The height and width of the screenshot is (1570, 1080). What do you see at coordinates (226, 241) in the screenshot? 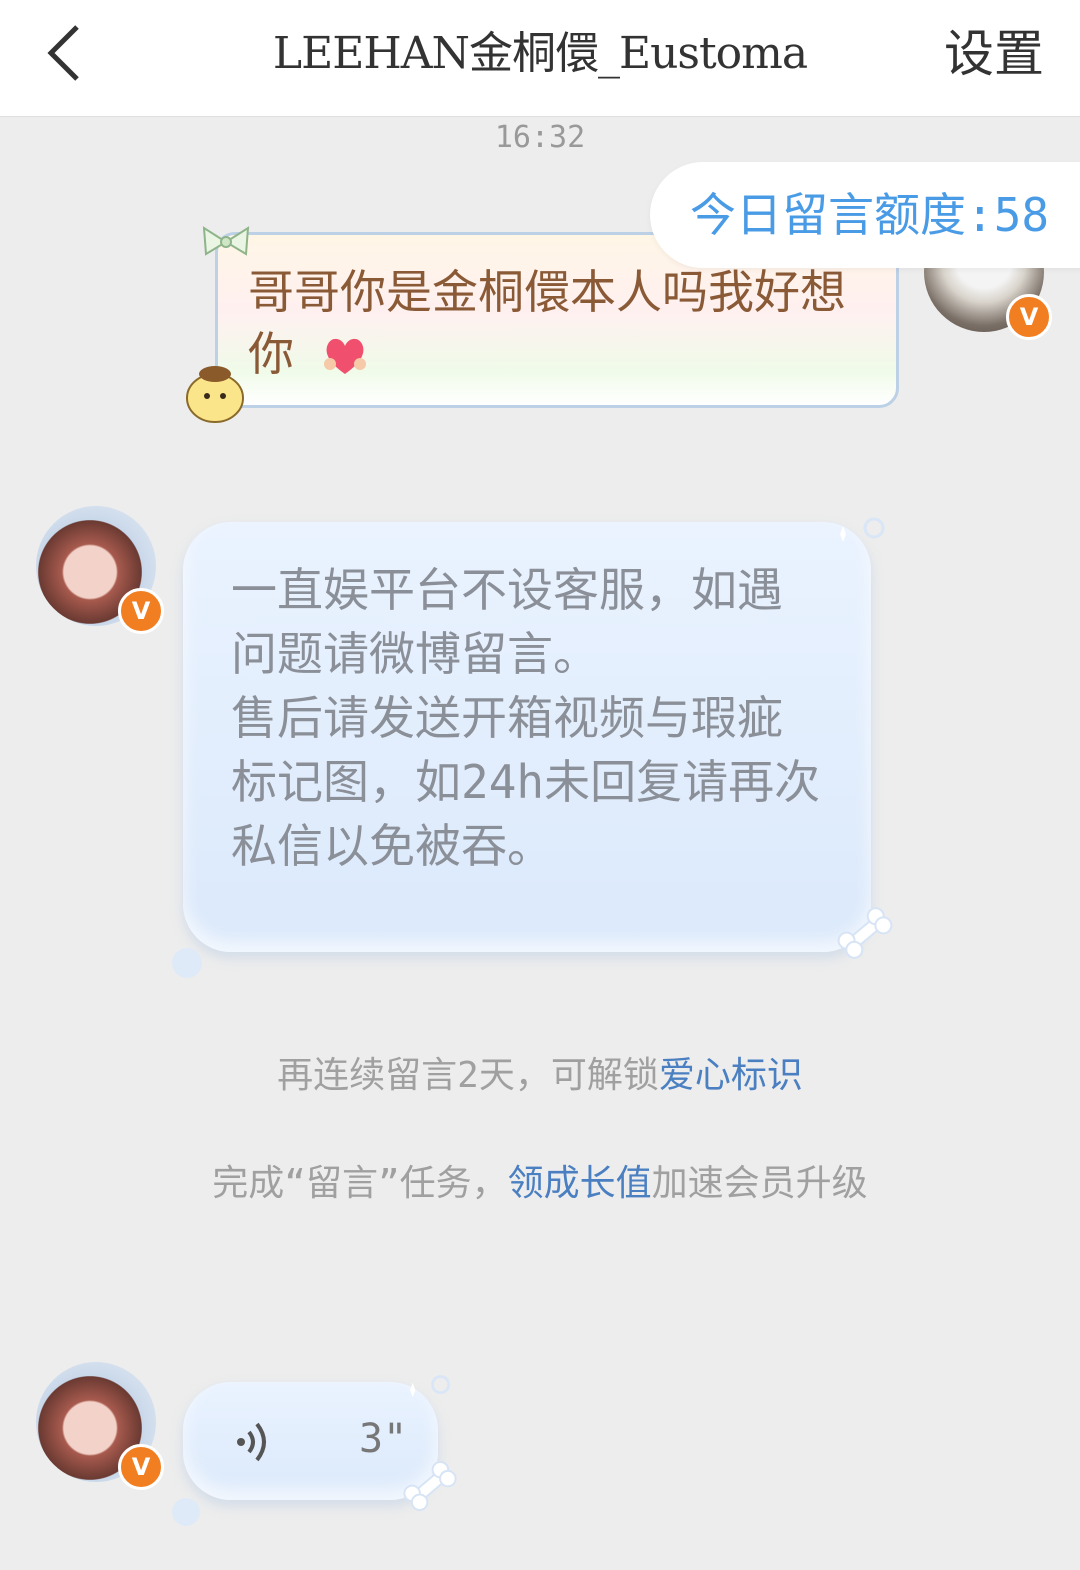
I see `bow-decoration-icon` at bounding box center [226, 241].